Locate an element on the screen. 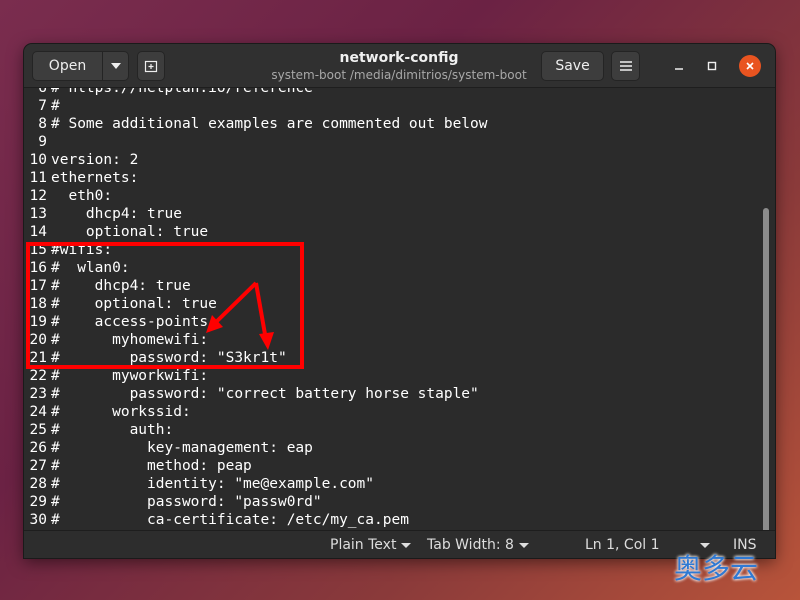 The image size is (800, 600). line-number: 14 is located at coordinates (38, 232).